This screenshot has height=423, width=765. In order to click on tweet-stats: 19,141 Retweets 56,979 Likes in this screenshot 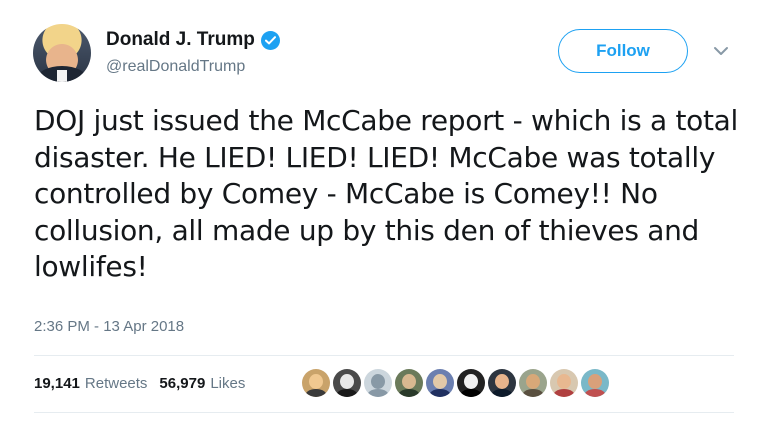, I will do `click(139, 383)`.